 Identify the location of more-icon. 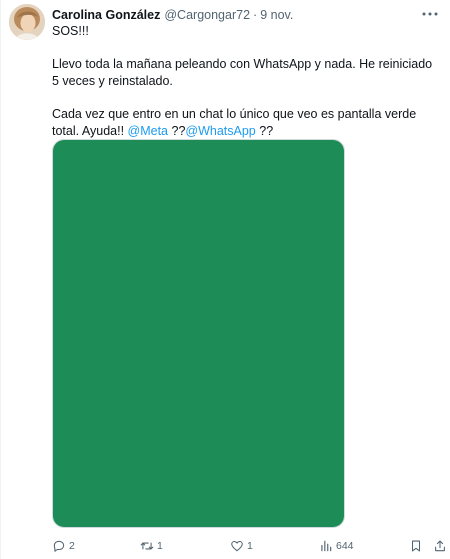
(430, 14).